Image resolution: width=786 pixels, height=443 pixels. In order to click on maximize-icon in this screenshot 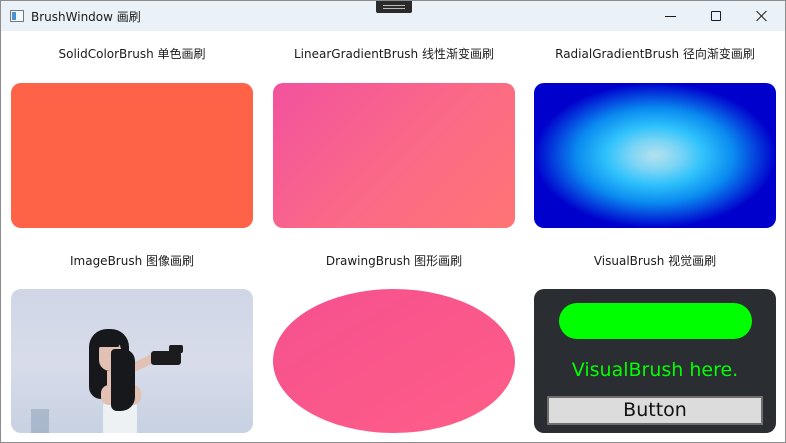, I will do `click(716, 16)`.